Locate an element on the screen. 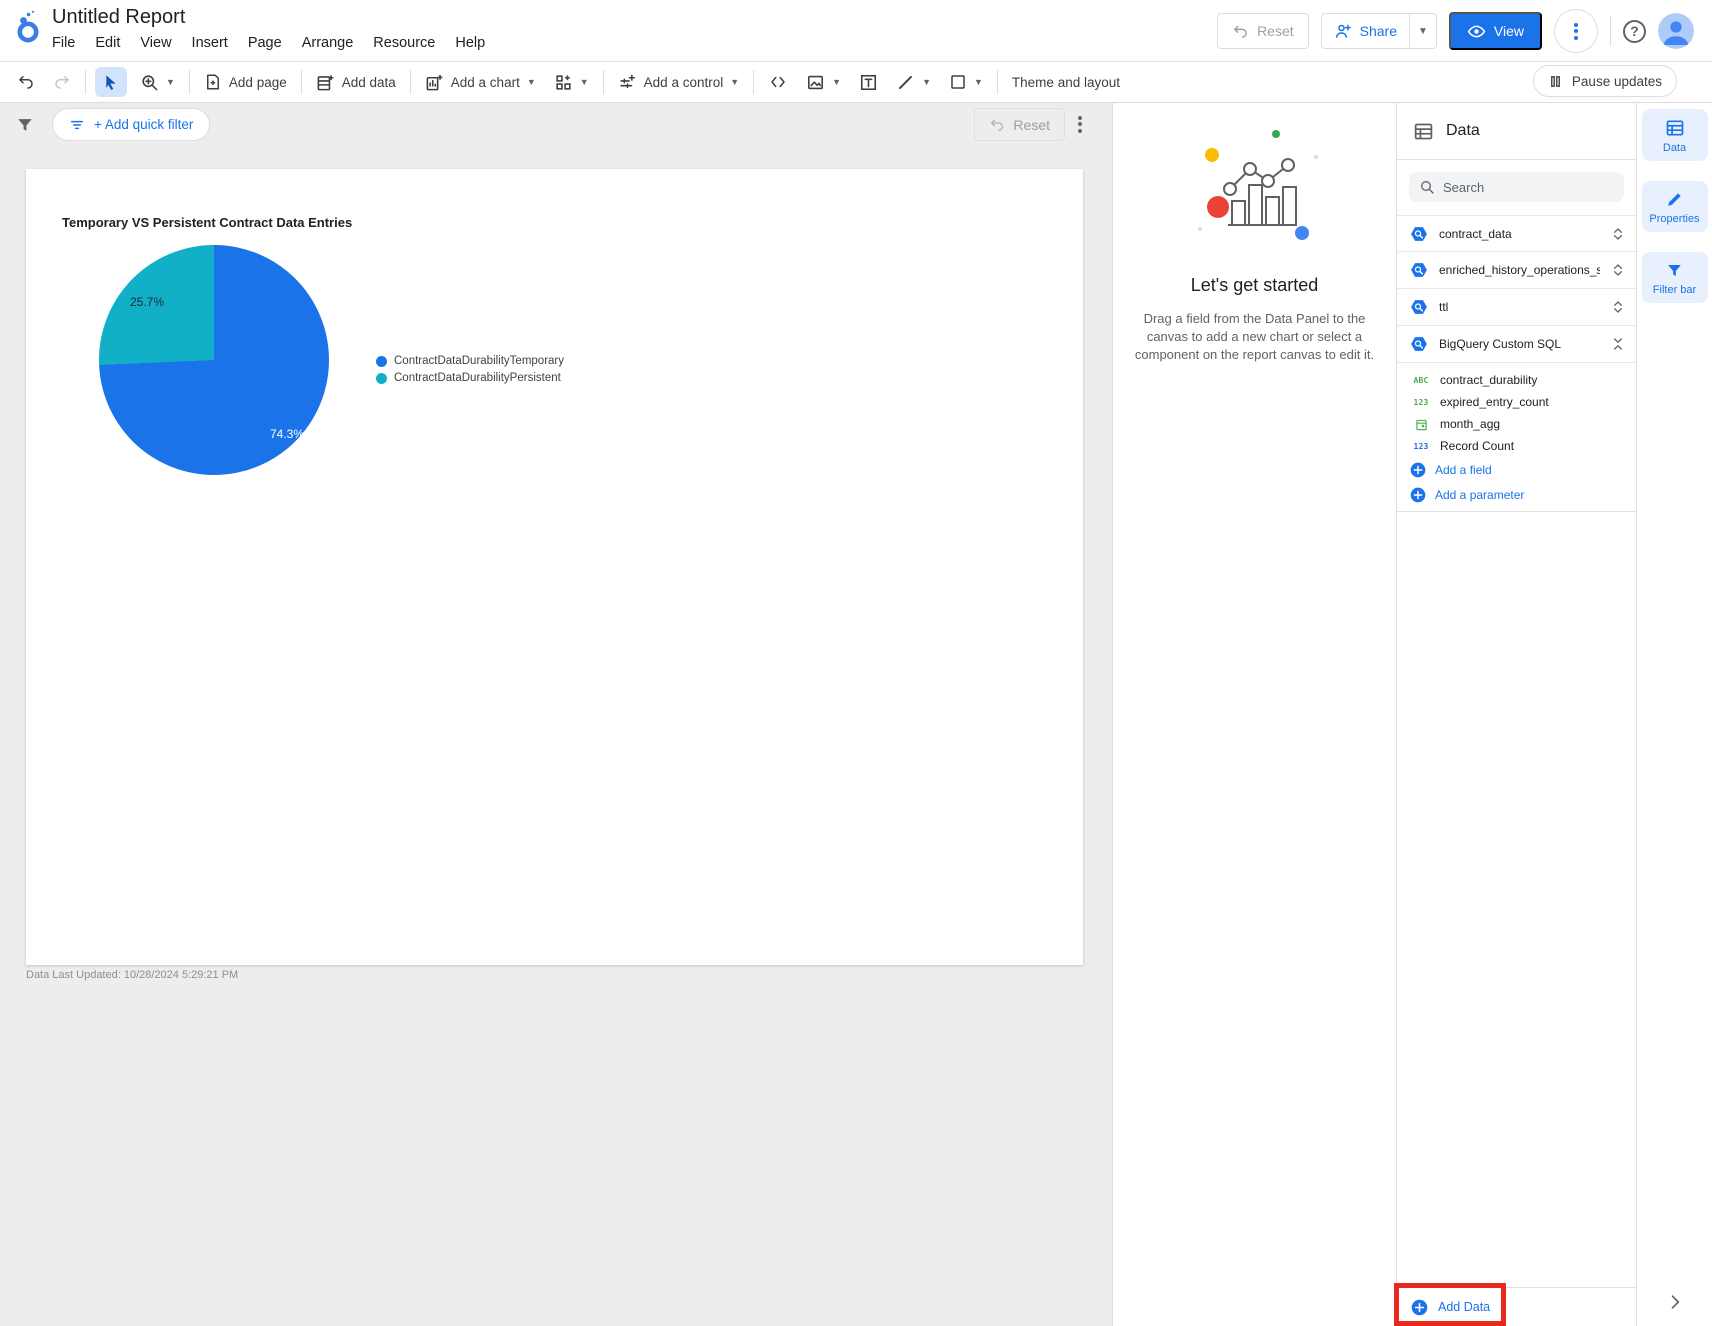 This screenshot has height=1326, width=1712. collapse-panel-chevron is located at coordinates (1675, 1302).